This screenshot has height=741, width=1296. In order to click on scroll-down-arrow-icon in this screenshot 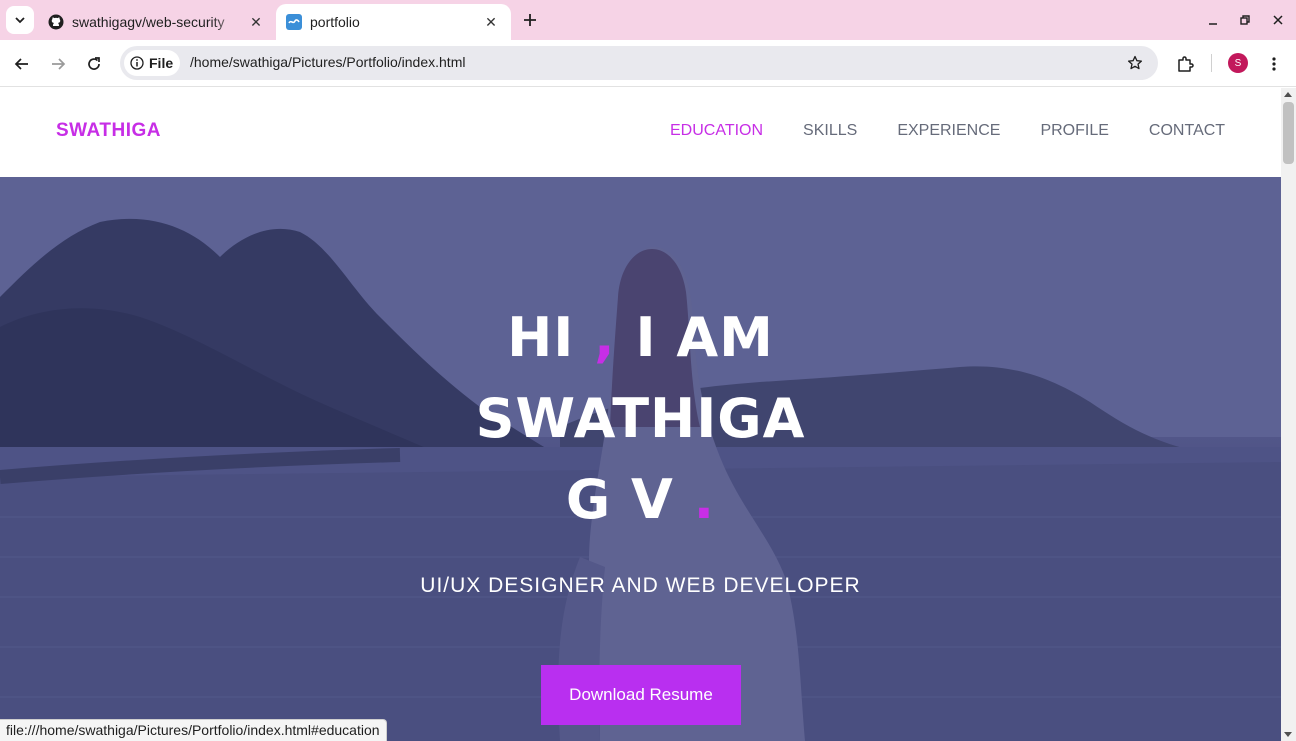, I will do `click(1288, 734)`.